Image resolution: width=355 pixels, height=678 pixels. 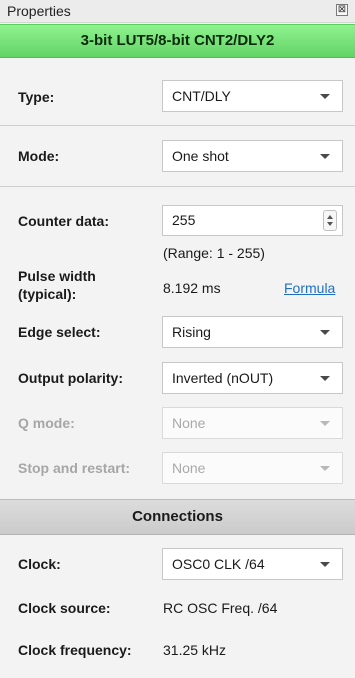 What do you see at coordinates (177, 517) in the screenshot?
I see `connections-section-header: Connections` at bounding box center [177, 517].